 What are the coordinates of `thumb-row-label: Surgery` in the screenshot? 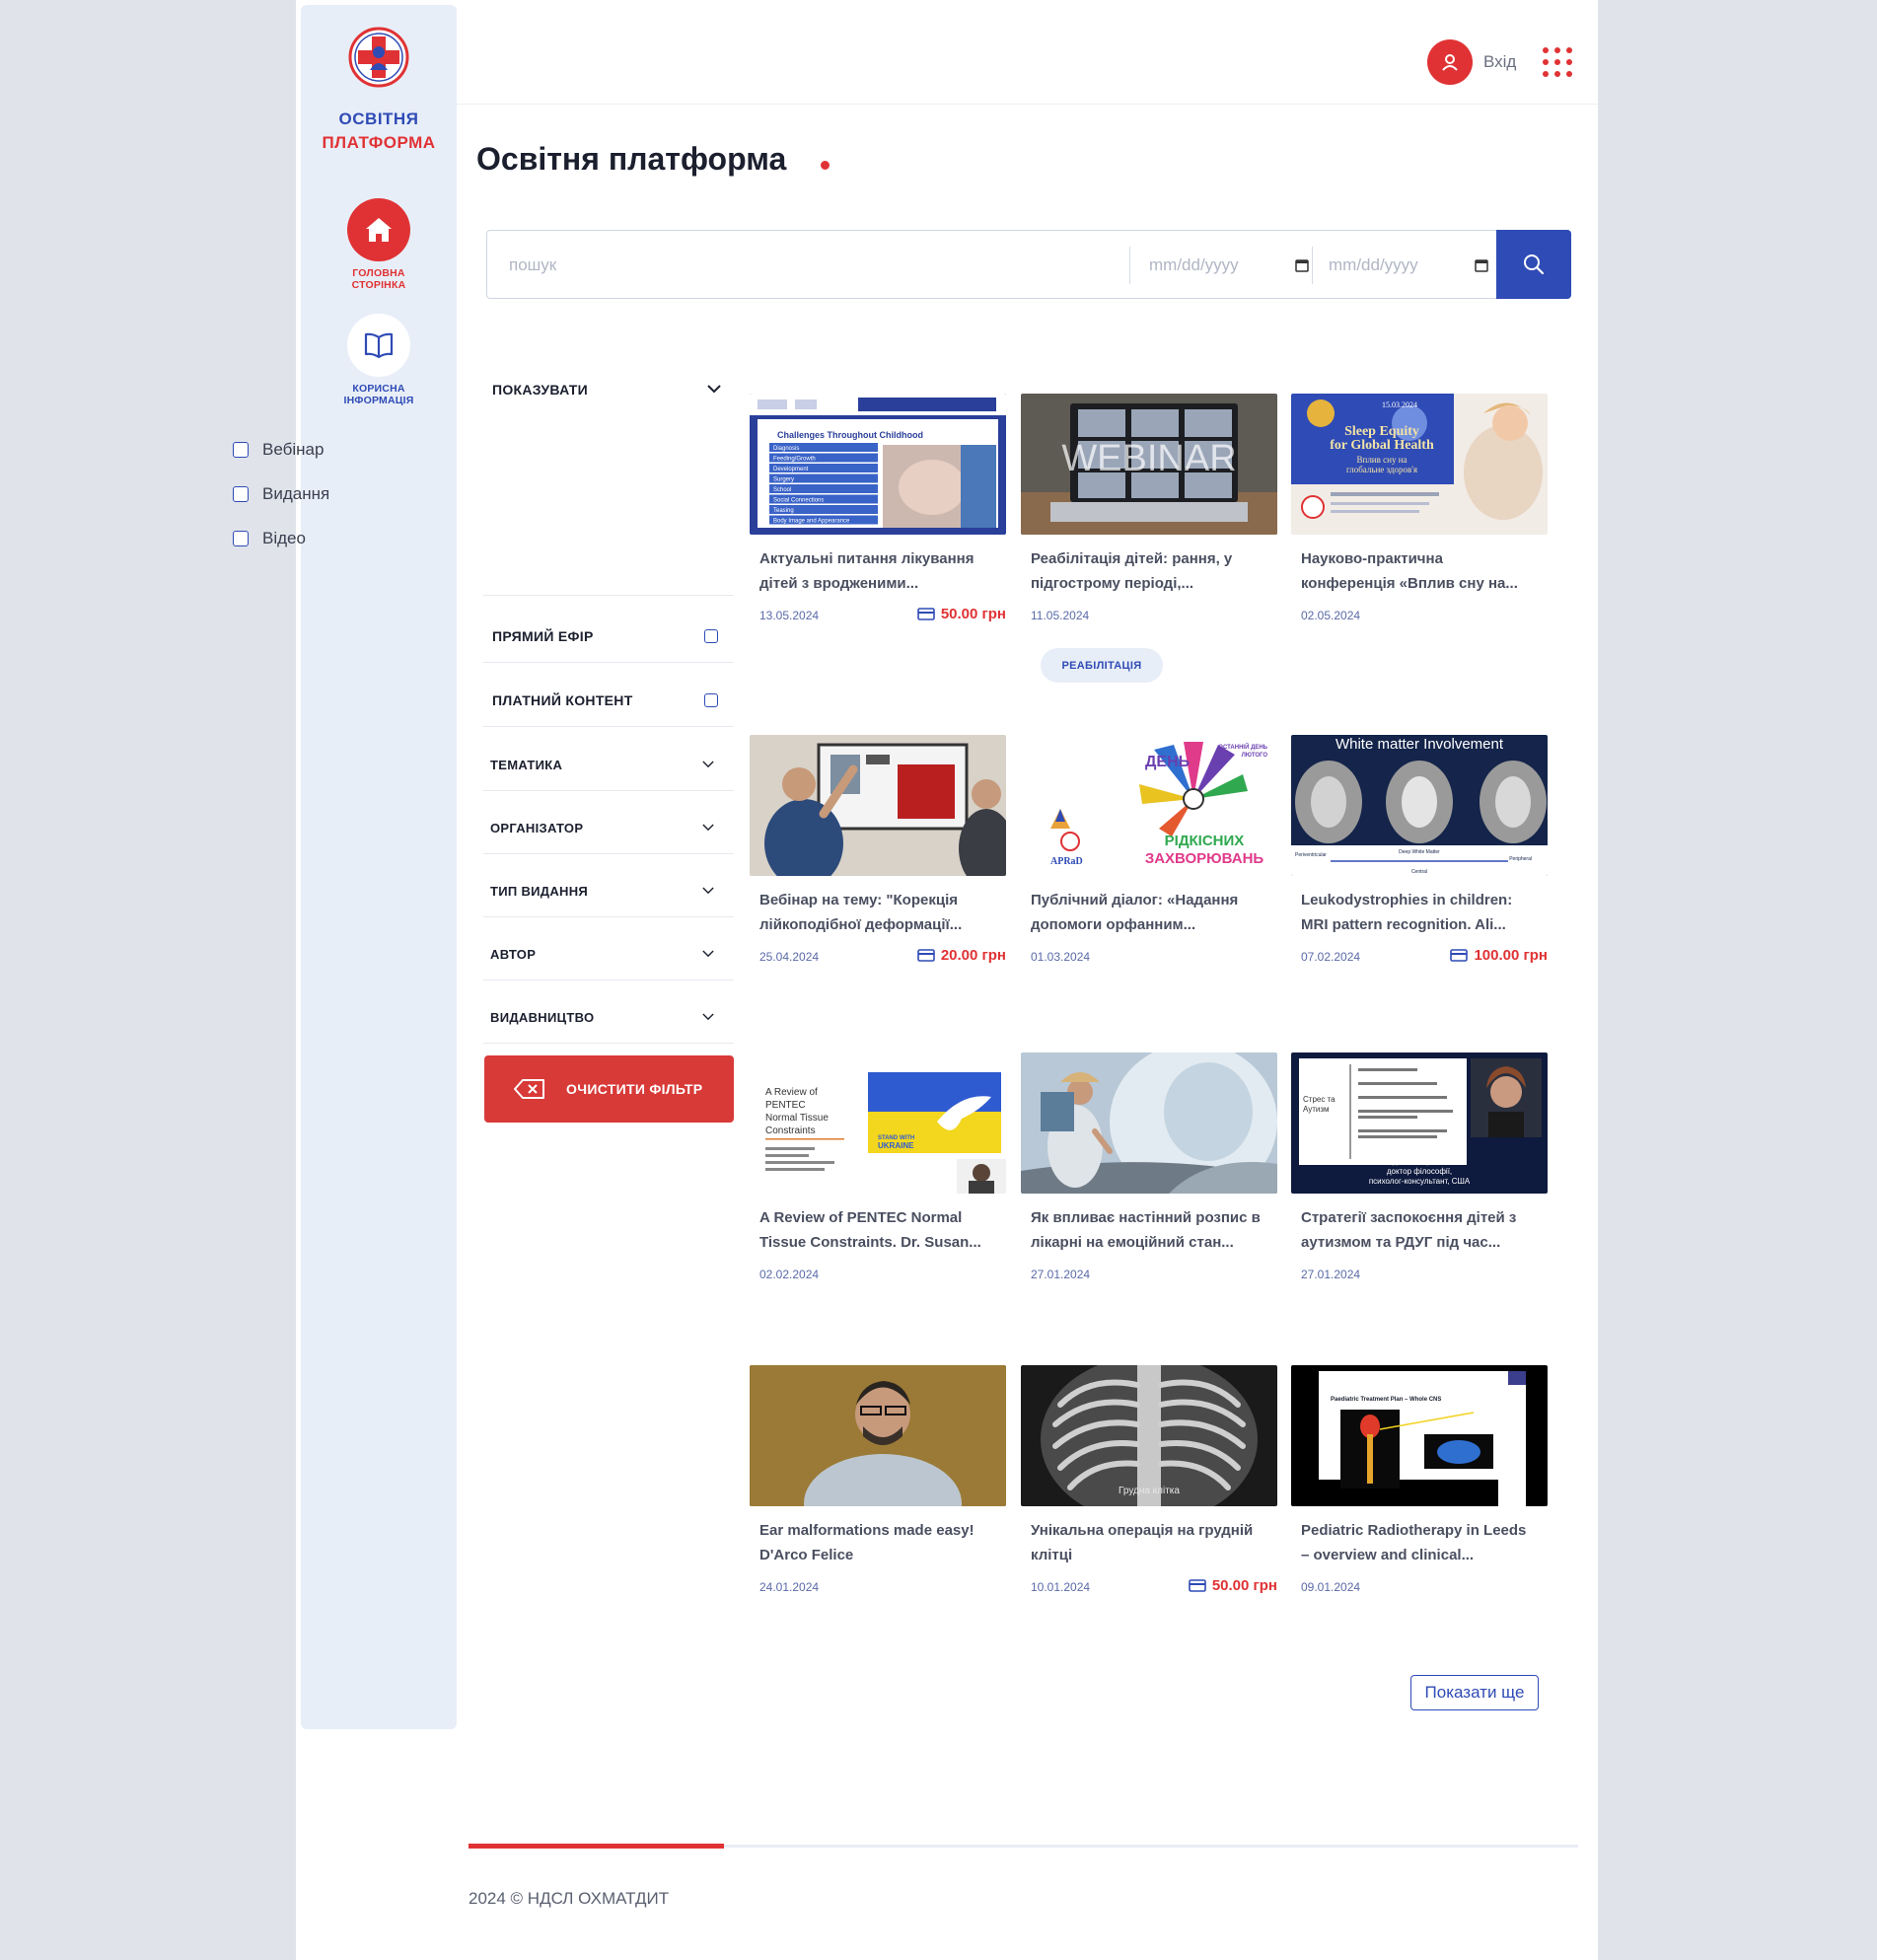 It's located at (783, 480).